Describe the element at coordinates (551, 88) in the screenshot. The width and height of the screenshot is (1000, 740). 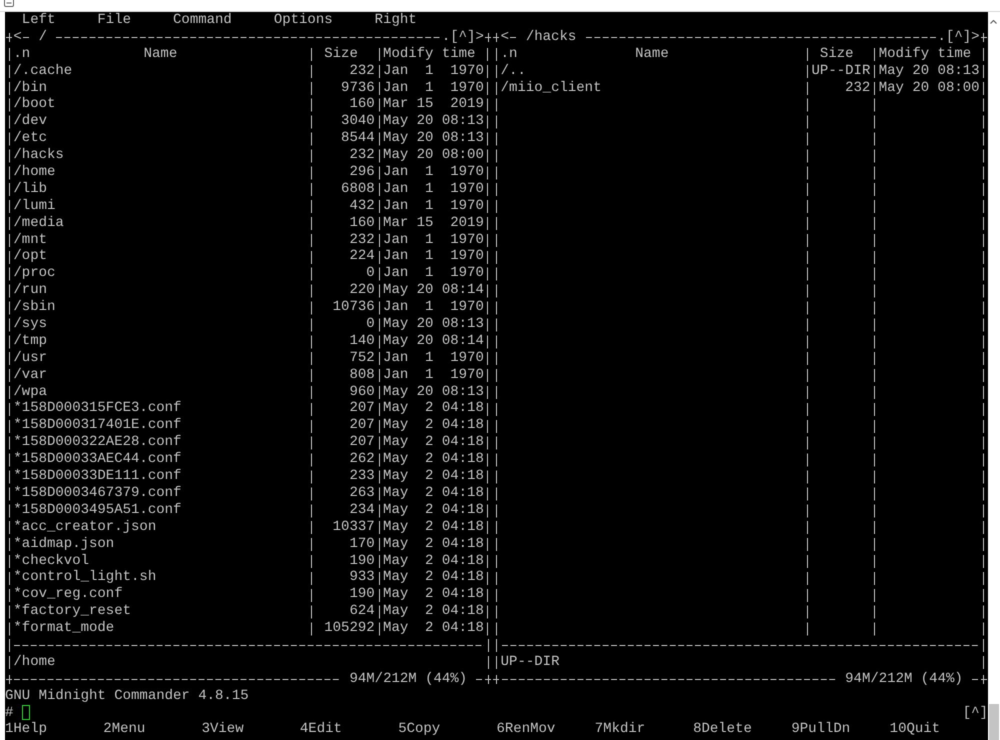
I see `file-name: /miio_client` at that location.